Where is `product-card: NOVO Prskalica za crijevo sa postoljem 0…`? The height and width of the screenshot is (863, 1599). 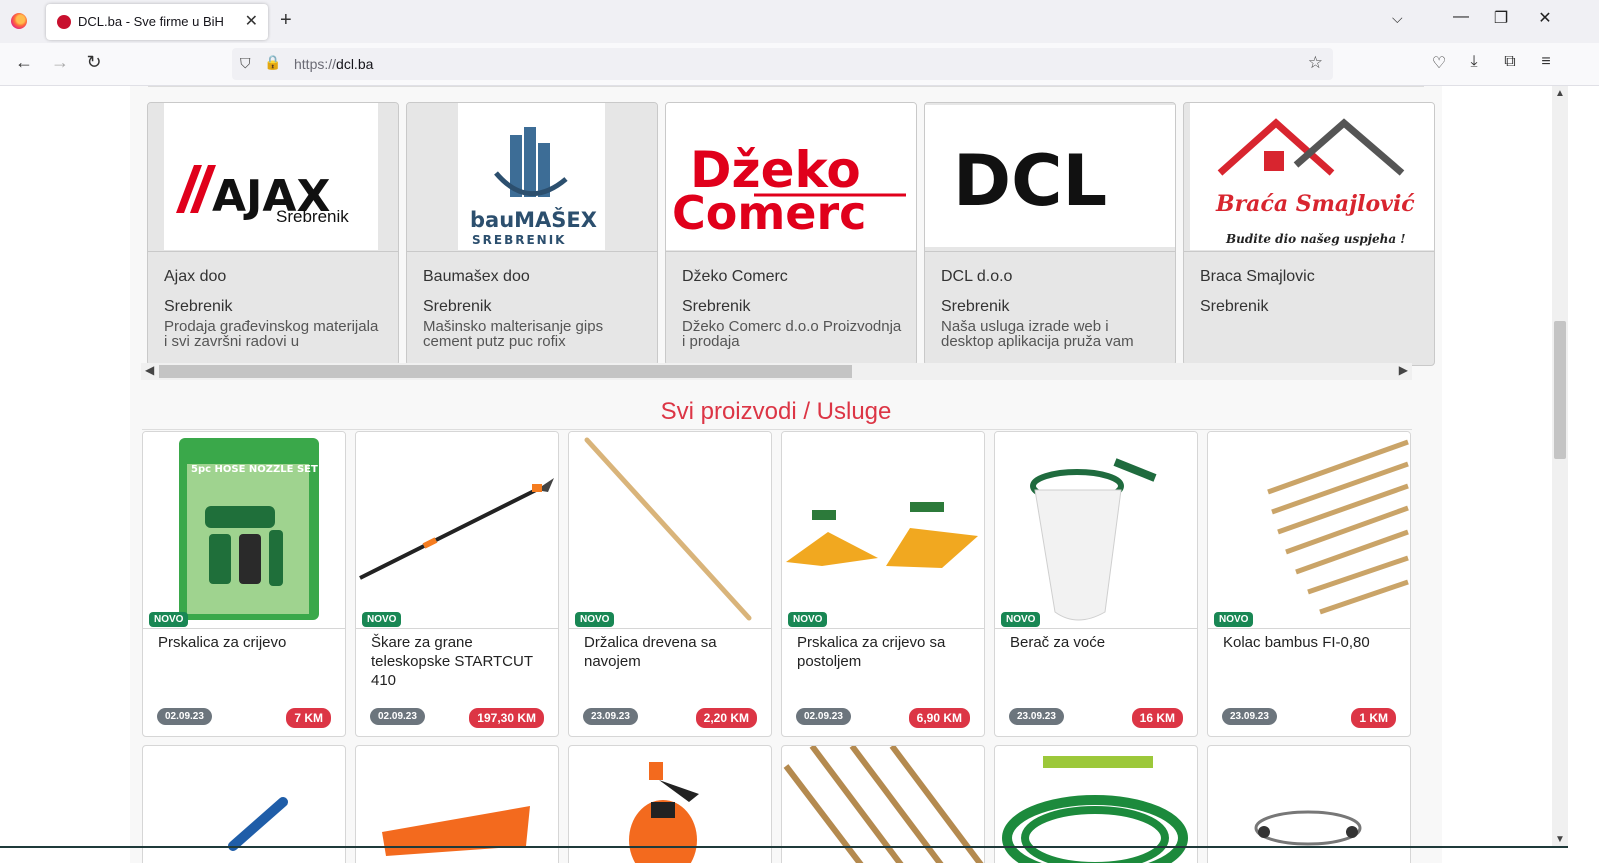
product-card: NOVO Prskalica za crijevo sa postoljem 0… is located at coordinates (883, 584).